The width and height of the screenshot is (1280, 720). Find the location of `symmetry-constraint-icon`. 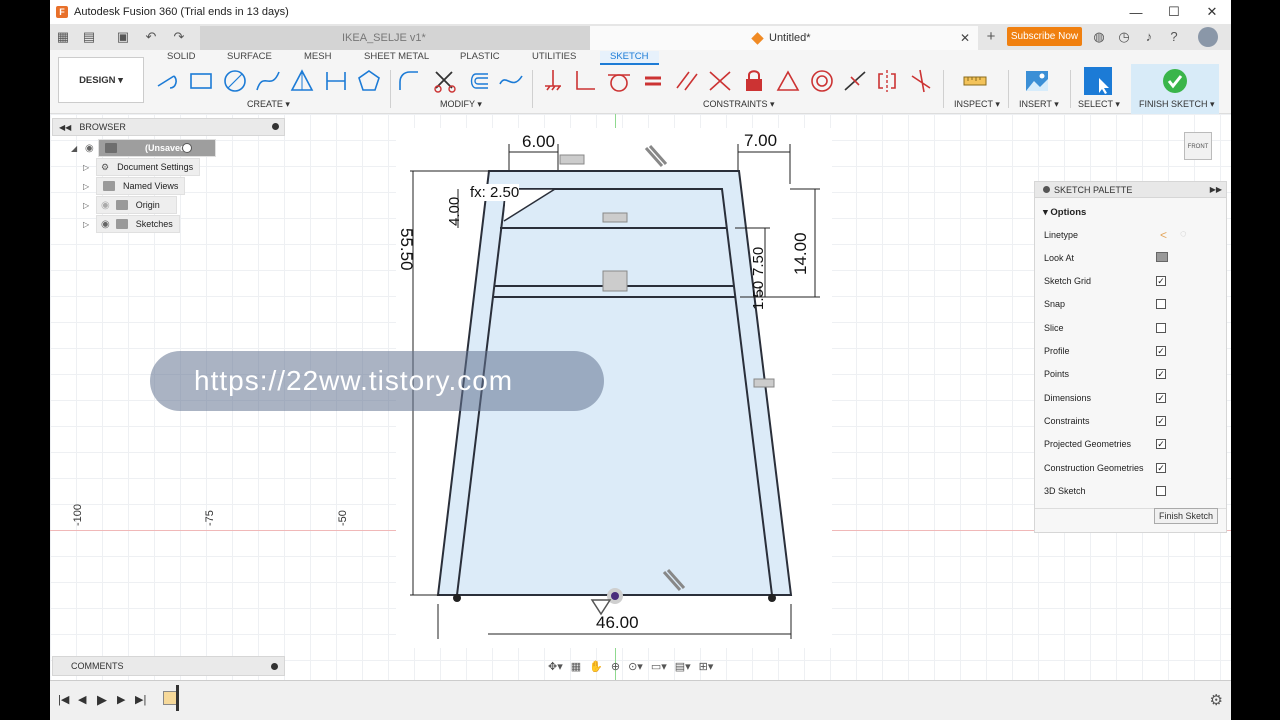

symmetry-constraint-icon is located at coordinates (887, 81).